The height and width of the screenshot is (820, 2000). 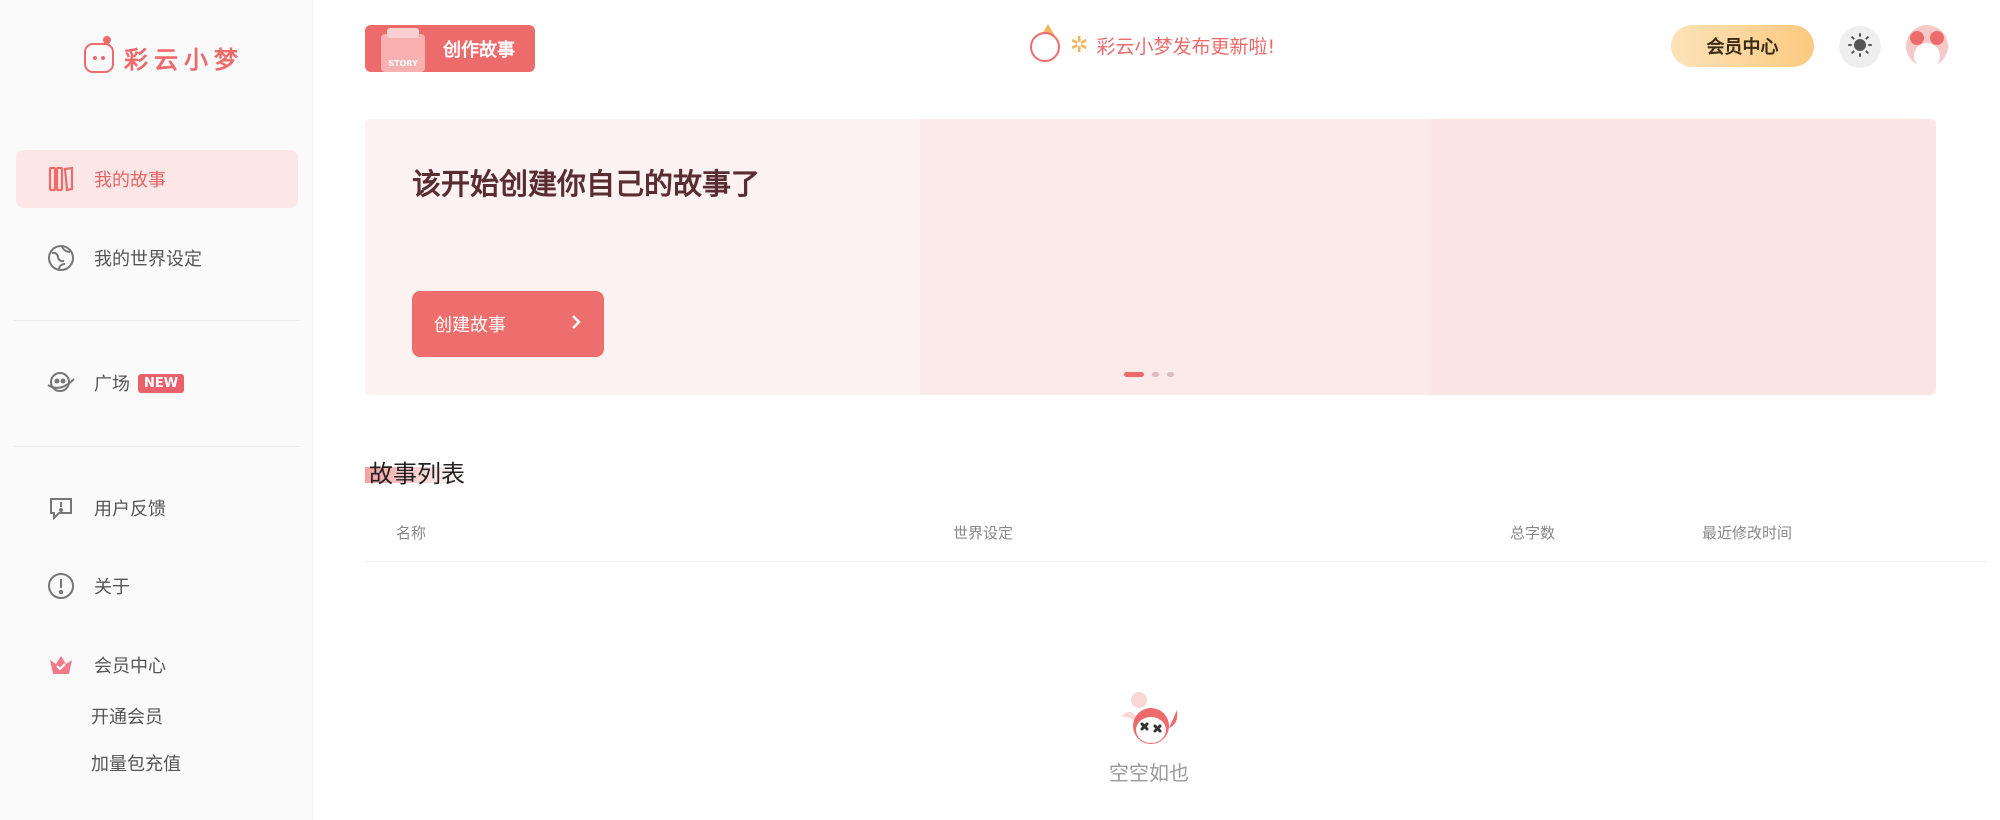 I want to click on sun-icon, so click(x=1860, y=47).